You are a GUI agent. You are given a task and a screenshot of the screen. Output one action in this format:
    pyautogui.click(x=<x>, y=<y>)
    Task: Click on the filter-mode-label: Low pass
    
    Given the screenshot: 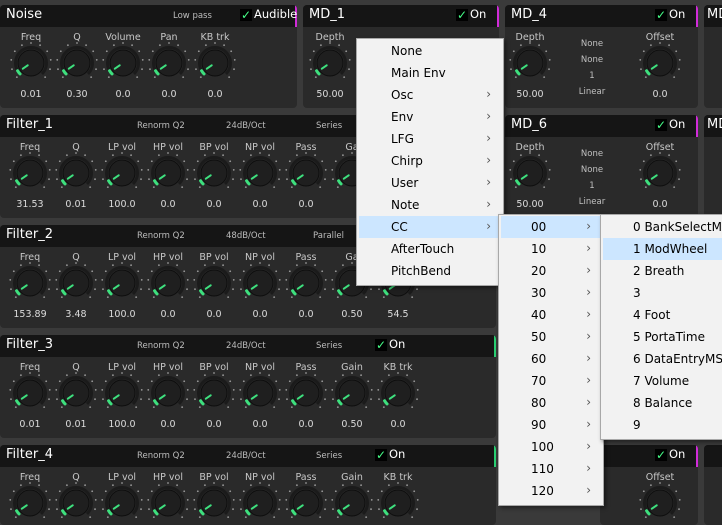 What is the action you would take?
    pyautogui.click(x=192, y=16)
    